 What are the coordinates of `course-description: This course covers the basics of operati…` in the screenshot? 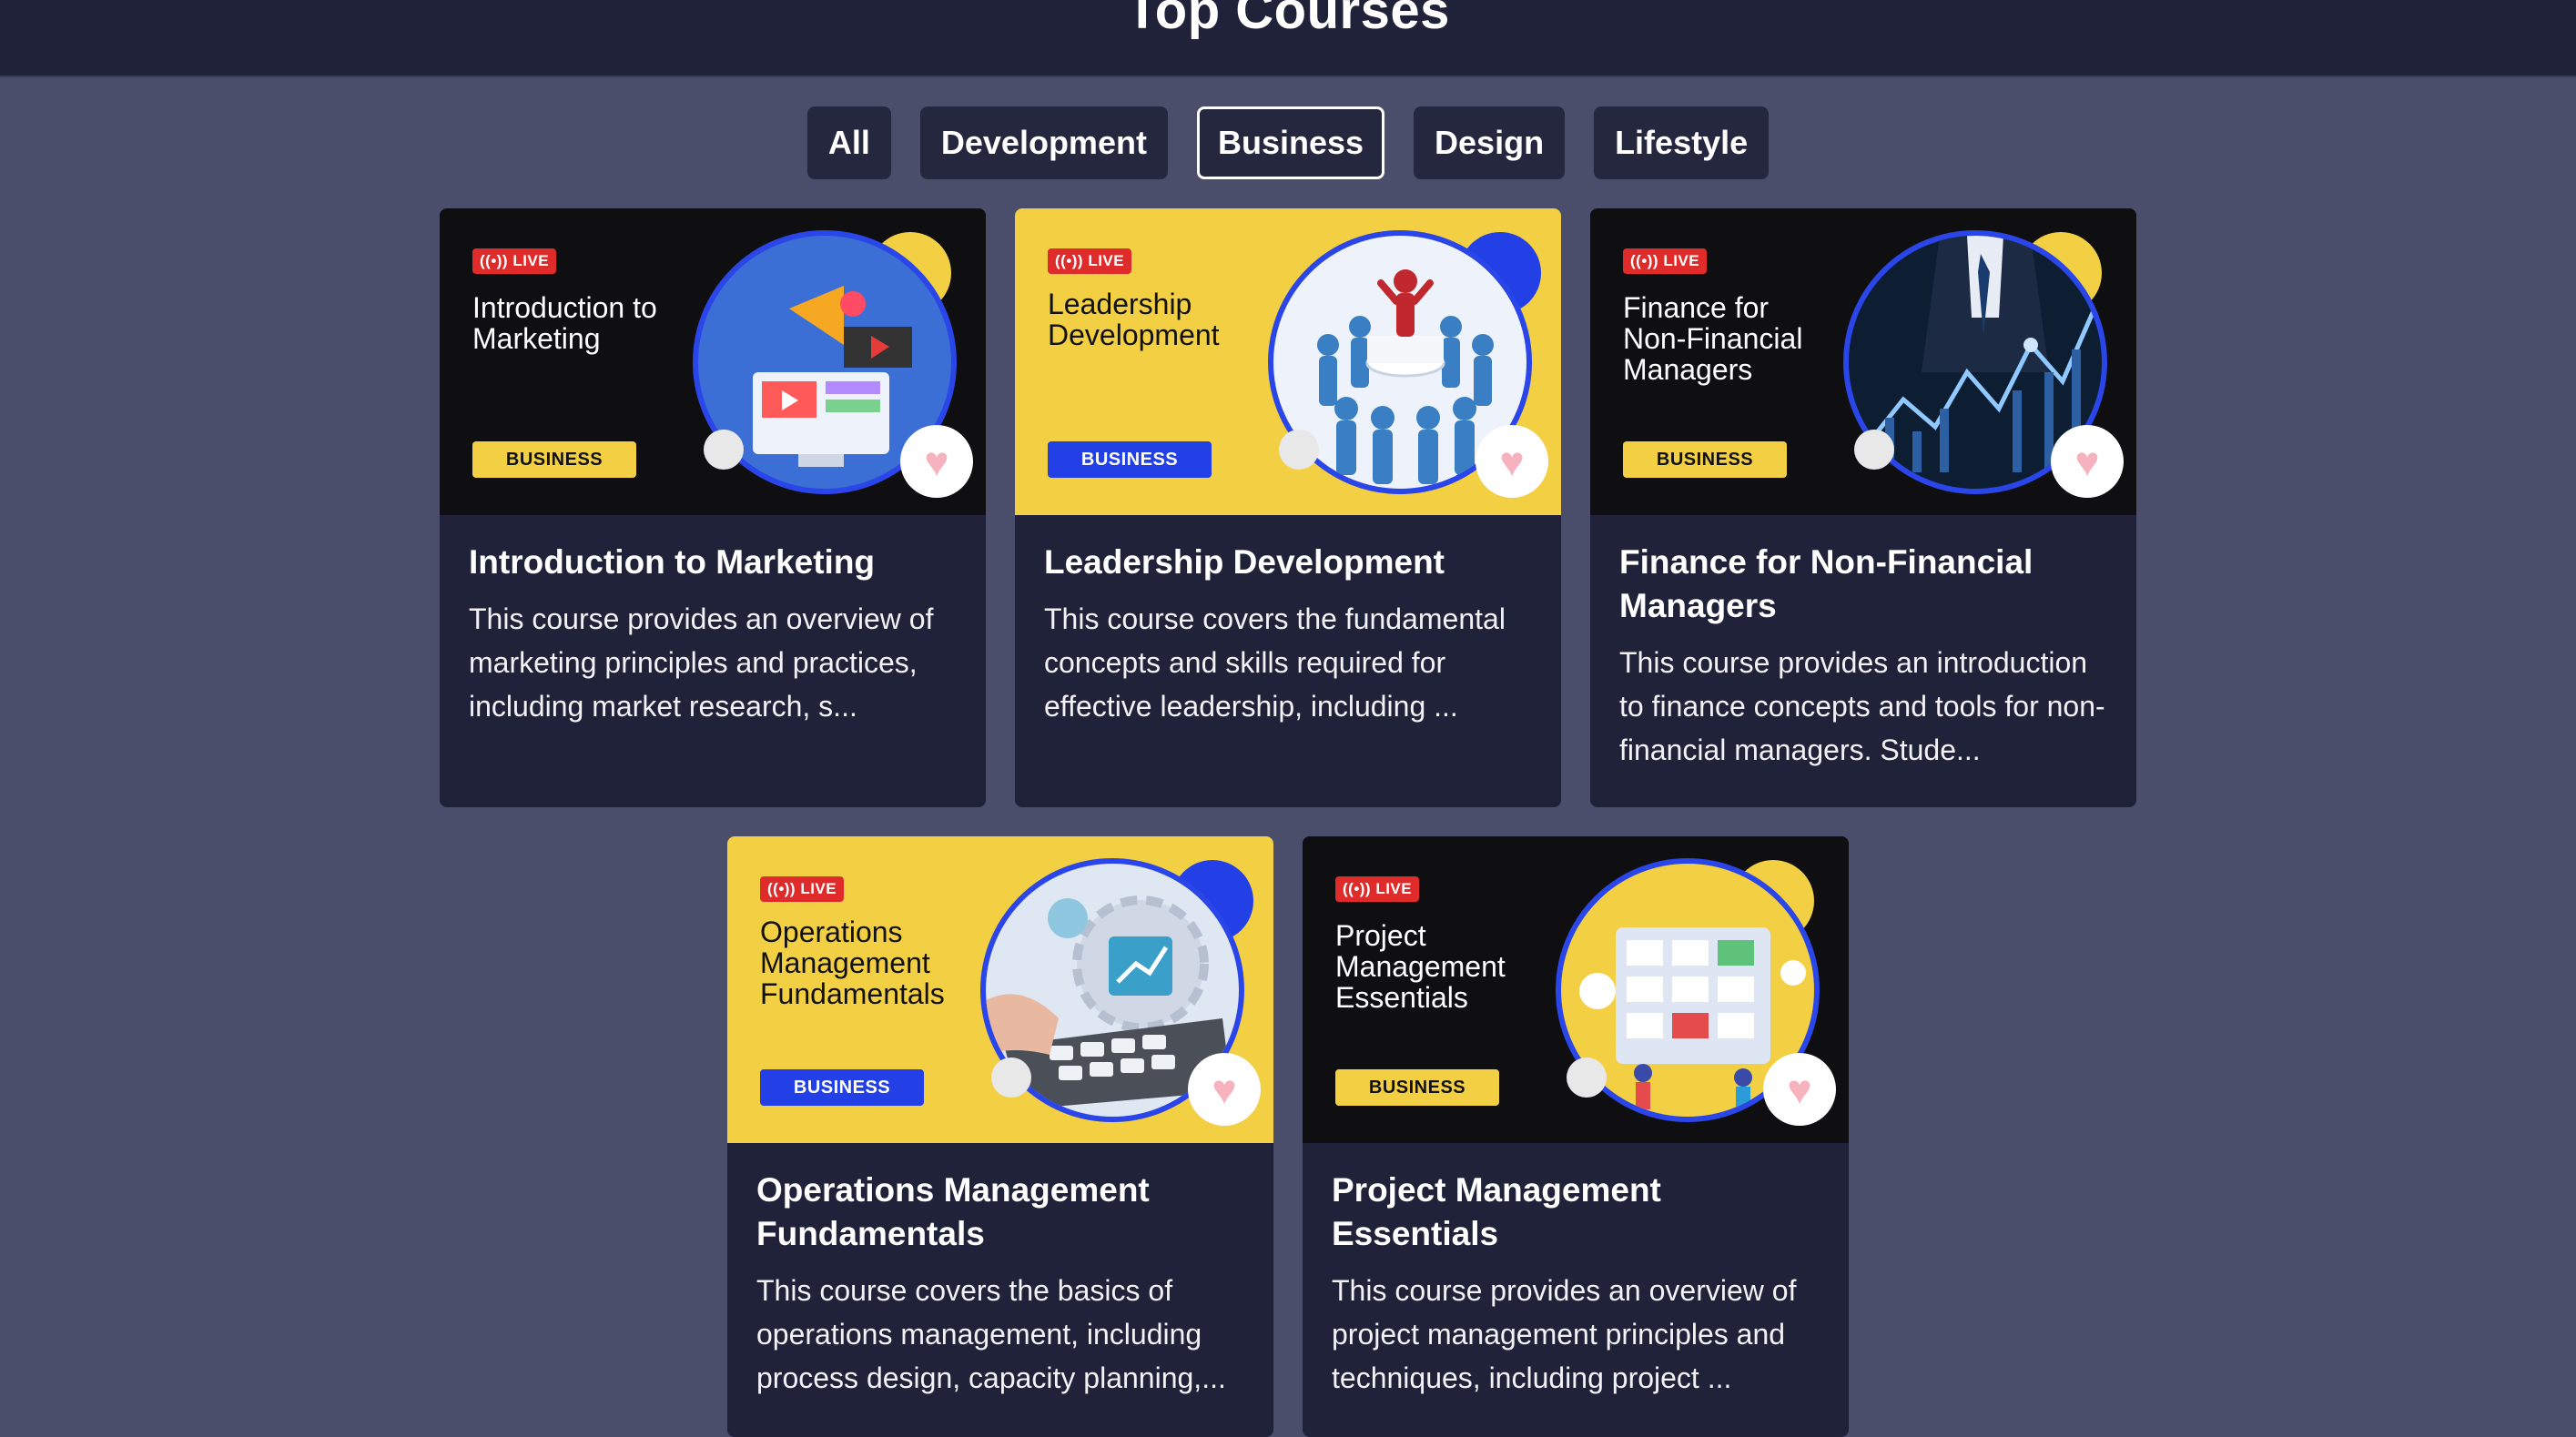 It's located at (991, 1334).